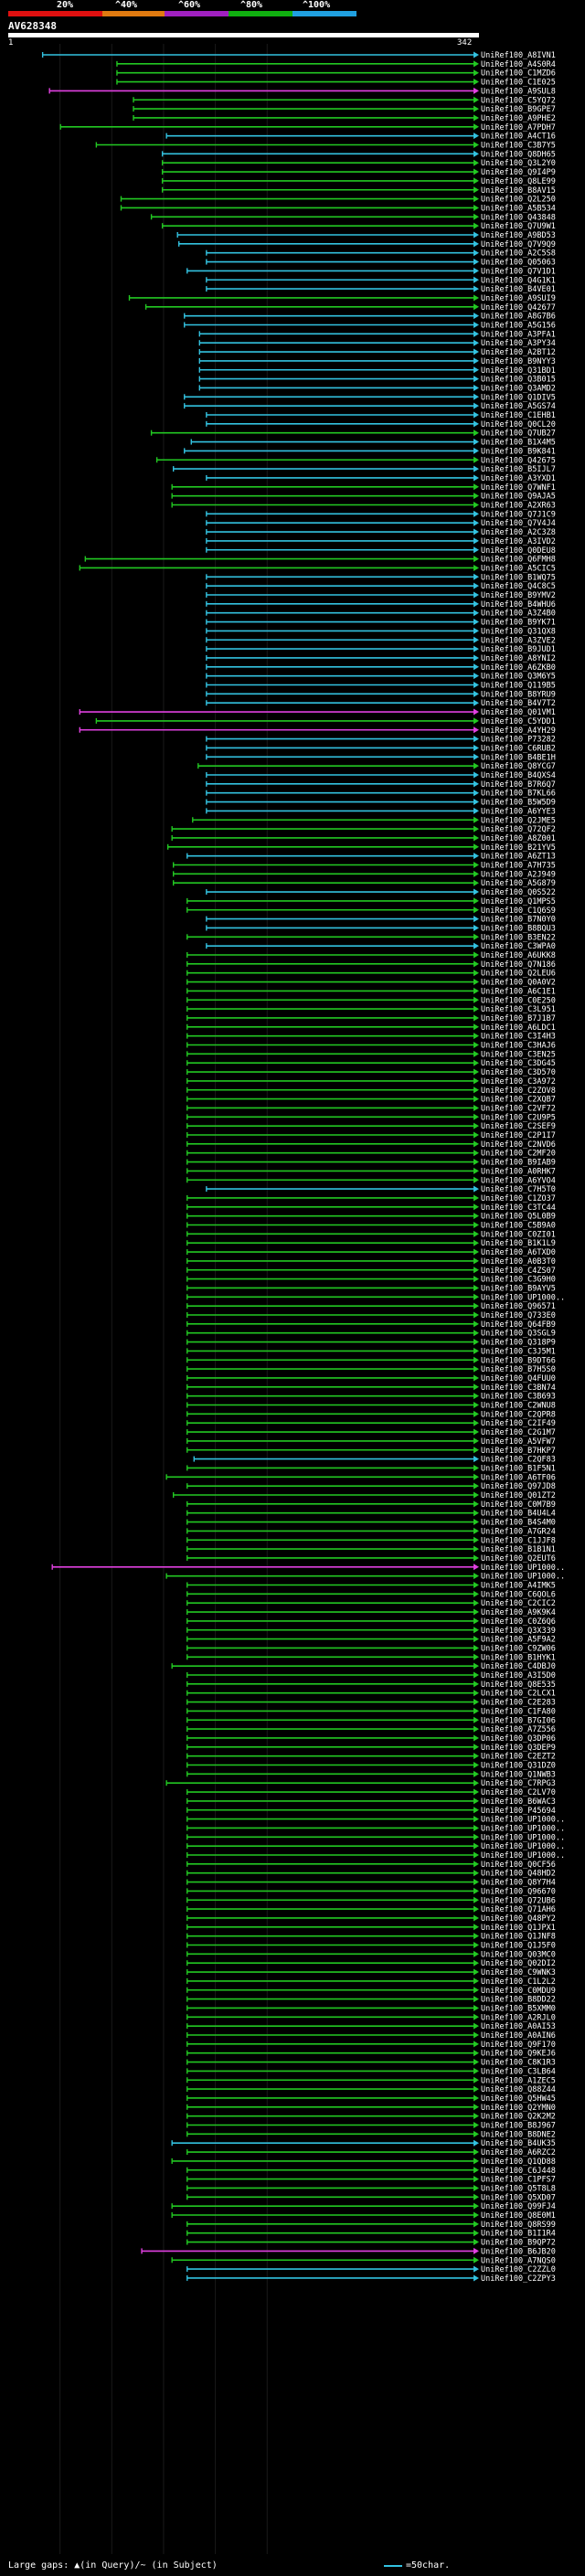  Describe the element at coordinates (518, 1495) in the screenshot. I see `hit-label: UniRef100_Q01ZT2` at that location.